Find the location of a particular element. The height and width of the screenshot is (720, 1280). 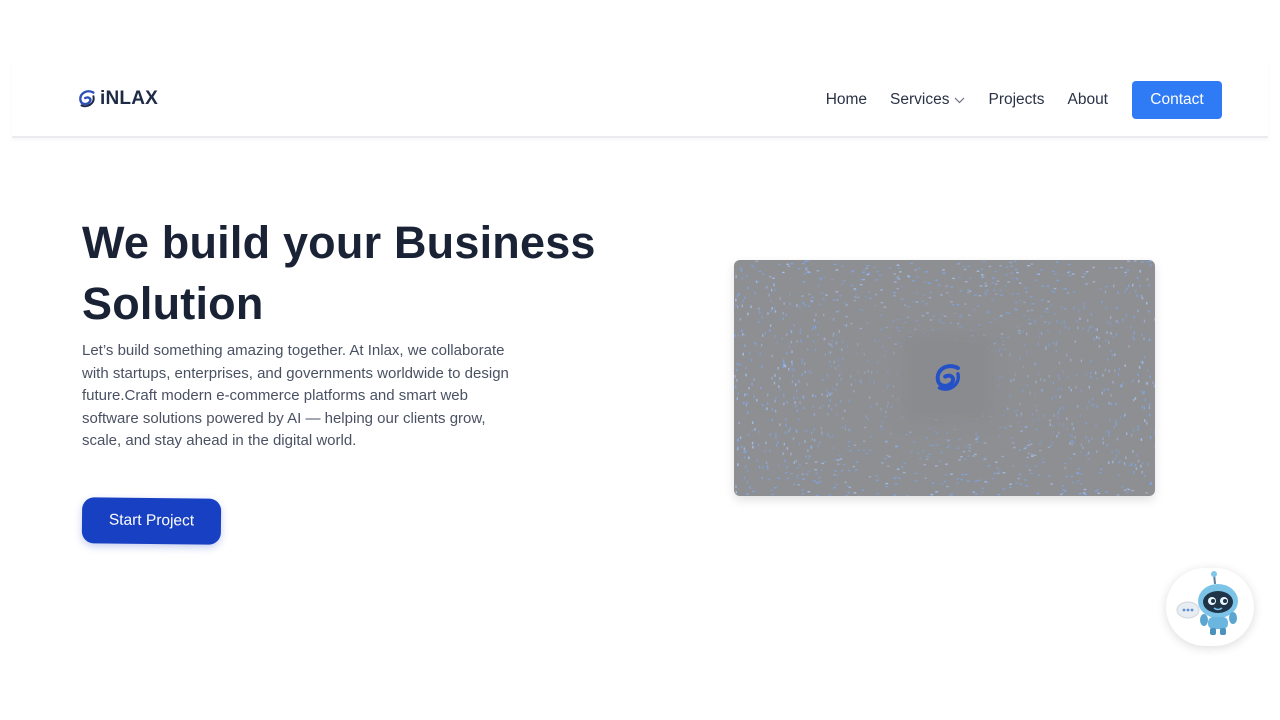

nav-home: Home is located at coordinates (846, 100).